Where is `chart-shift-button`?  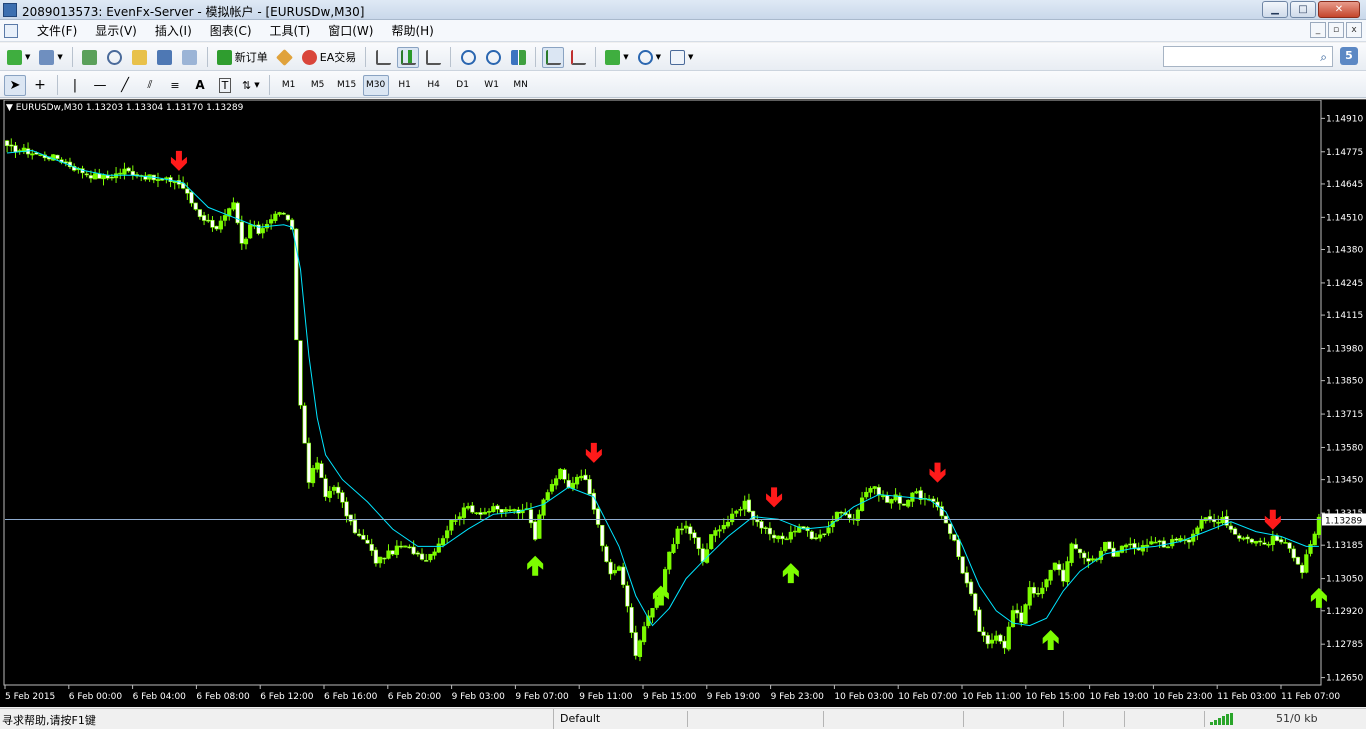
chart-shift-button is located at coordinates (578, 57).